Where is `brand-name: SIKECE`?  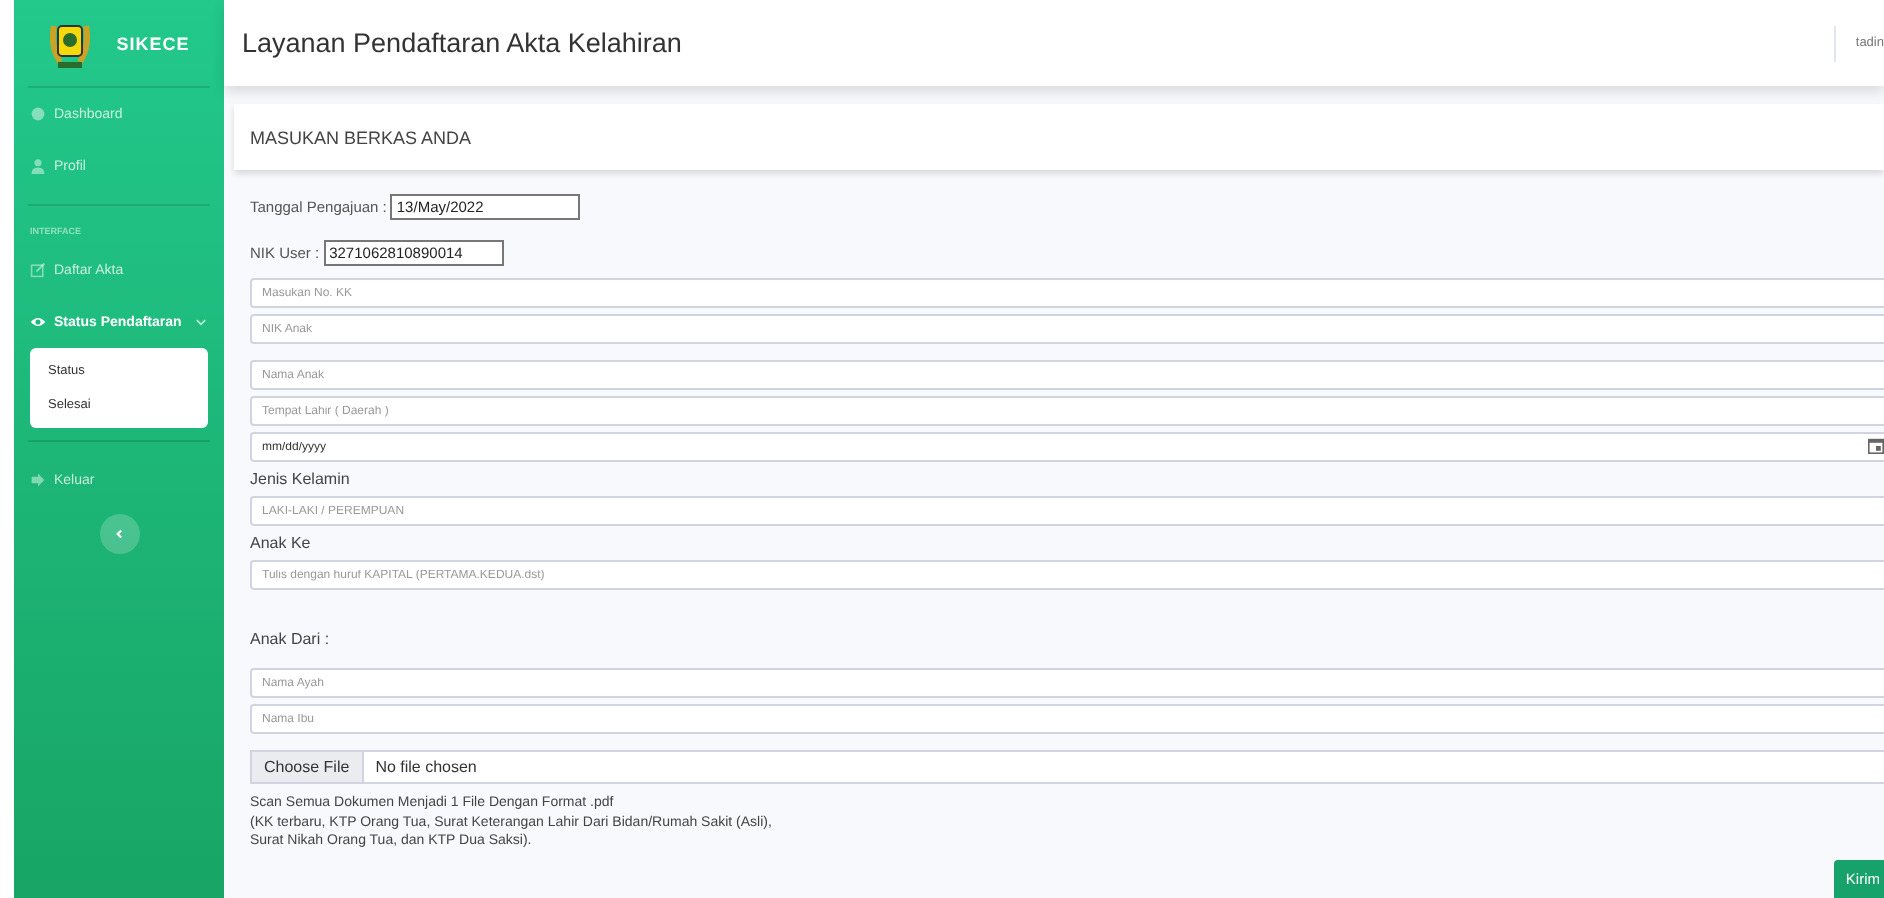
brand-name: SIKECE is located at coordinates (153, 43).